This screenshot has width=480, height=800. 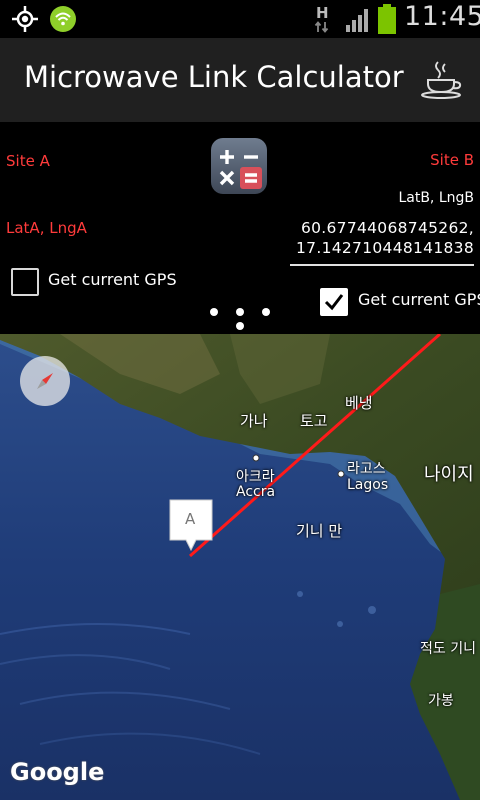 What do you see at coordinates (322, 13) in the screenshot?
I see `network-type: H` at bounding box center [322, 13].